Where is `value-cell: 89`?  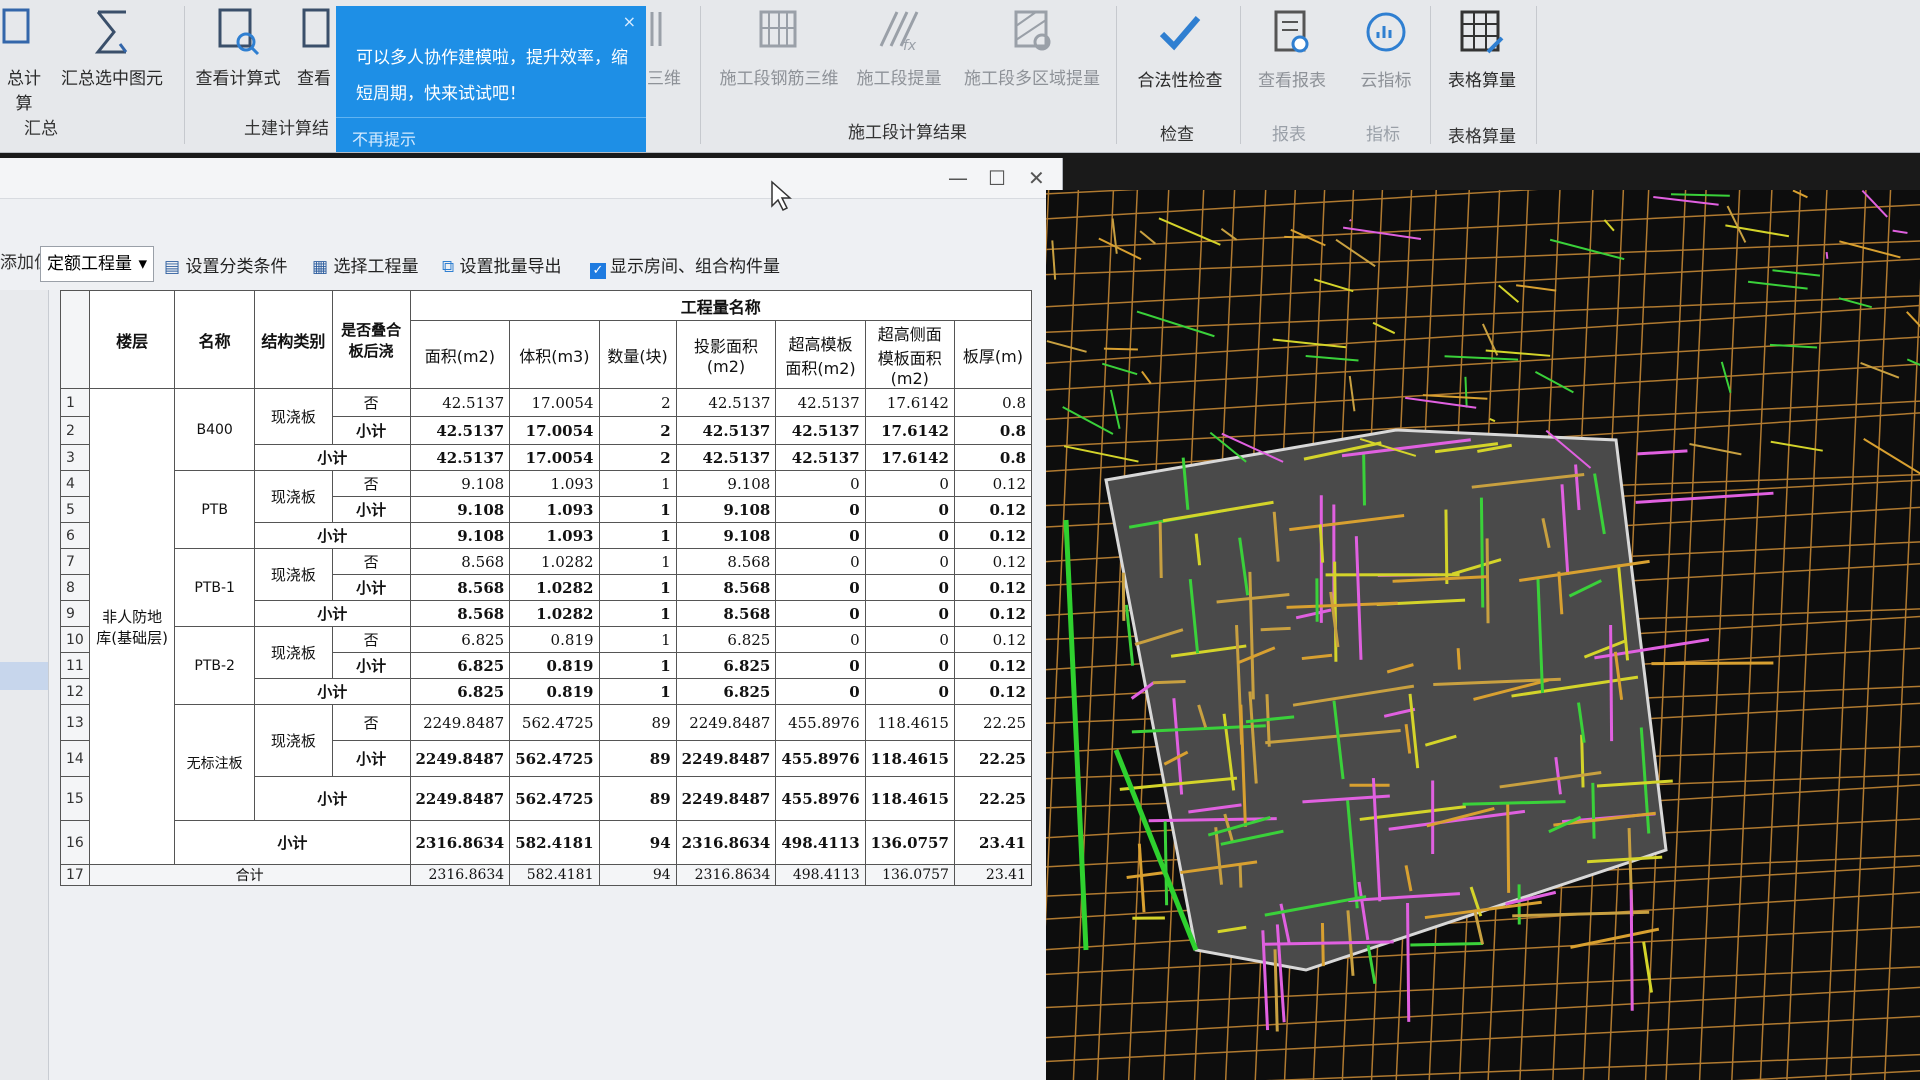 value-cell: 89 is located at coordinates (637, 722).